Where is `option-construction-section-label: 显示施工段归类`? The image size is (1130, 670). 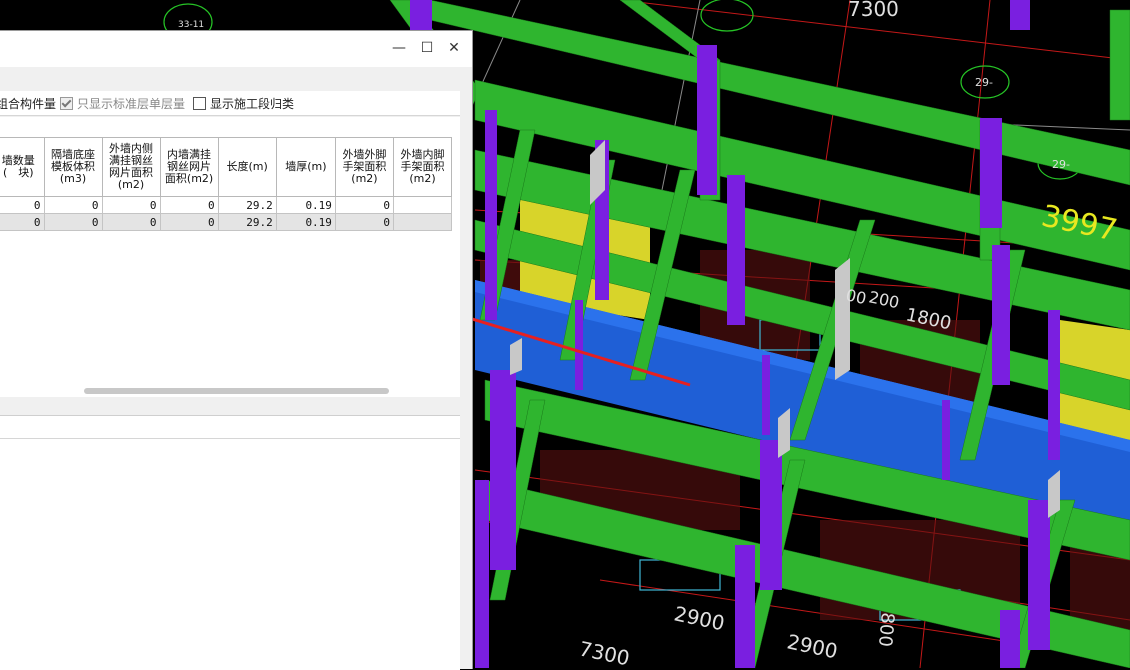 option-construction-section-label: 显示施工段归类 is located at coordinates (252, 104).